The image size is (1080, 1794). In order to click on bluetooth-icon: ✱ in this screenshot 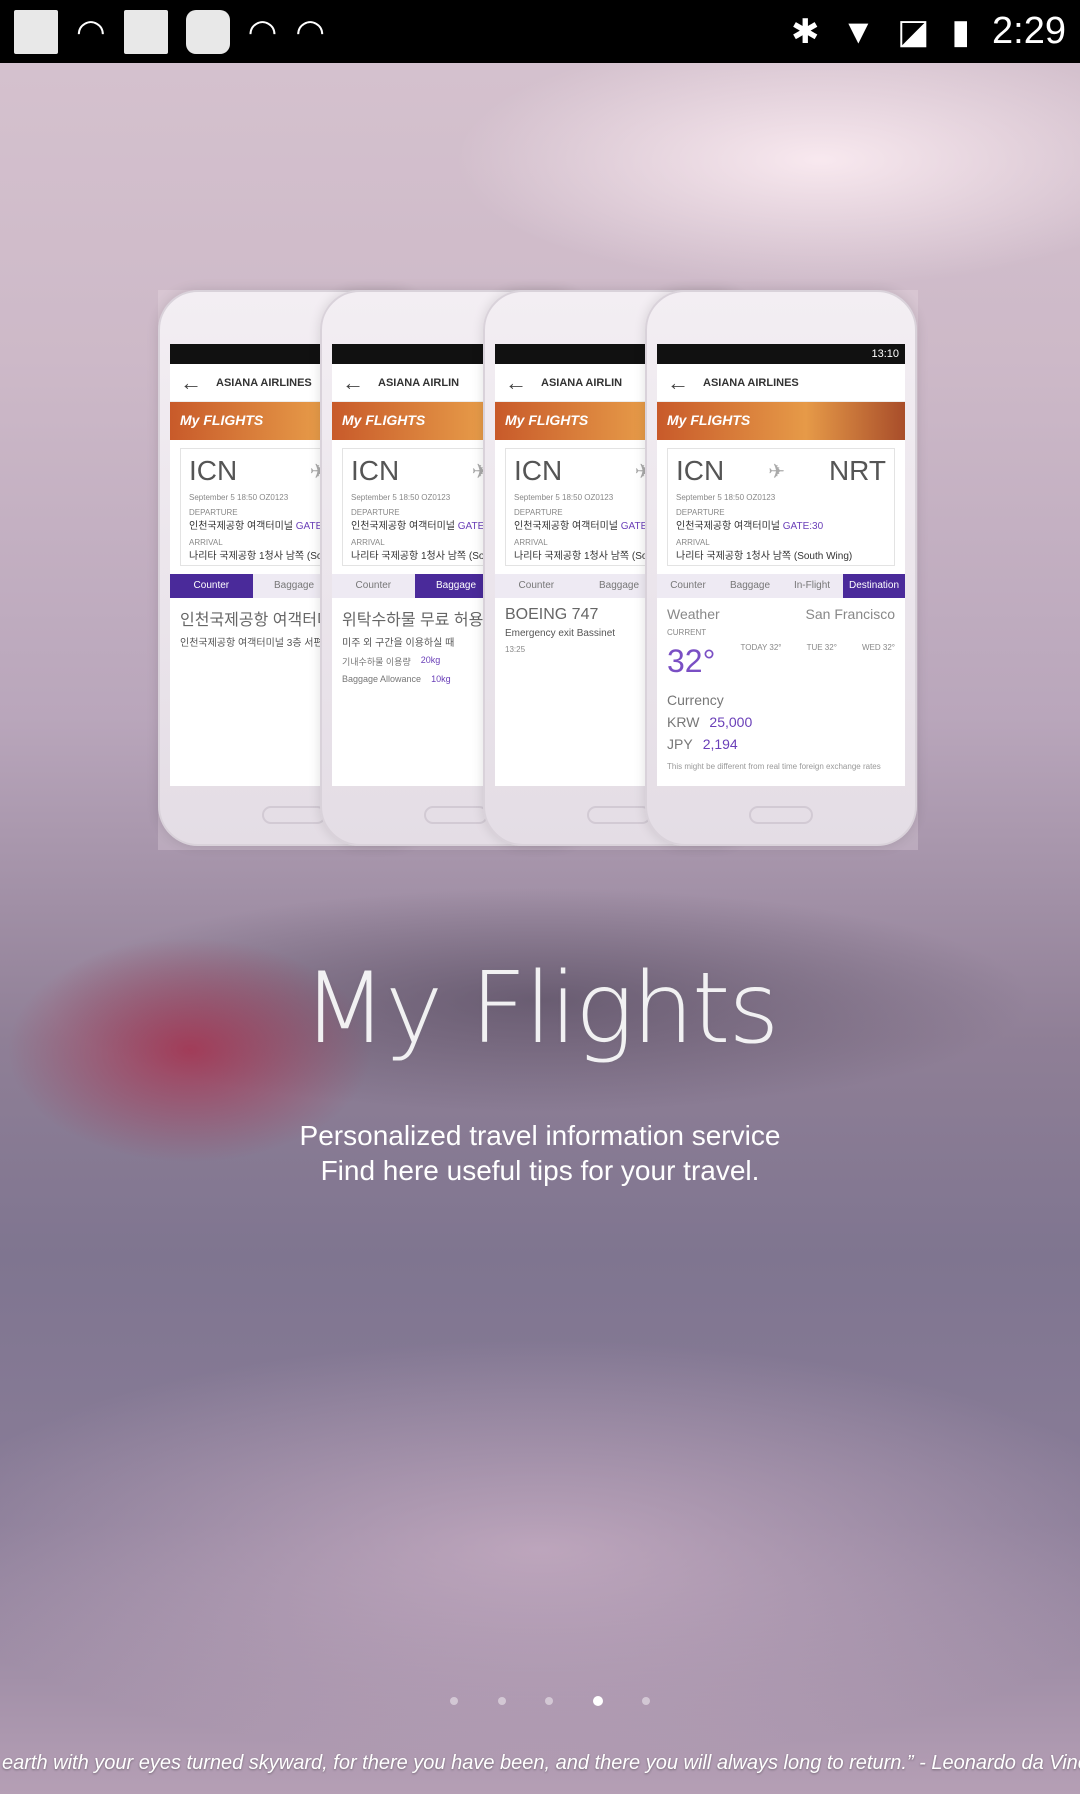, I will do `click(805, 31)`.